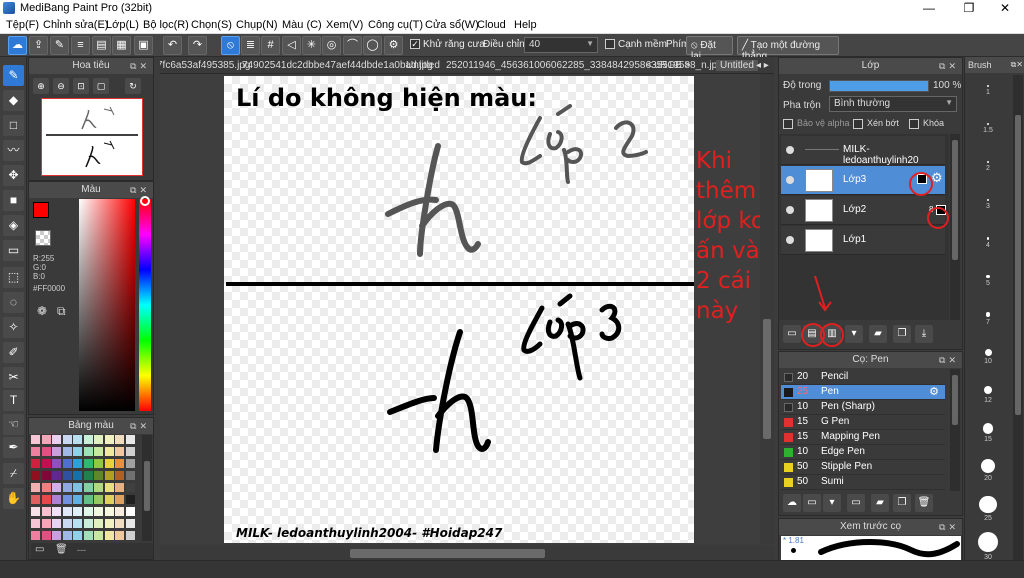 The height and width of the screenshot is (578, 1024). What do you see at coordinates (13, 125) in the screenshot?
I see `rect-tool-button: □` at bounding box center [13, 125].